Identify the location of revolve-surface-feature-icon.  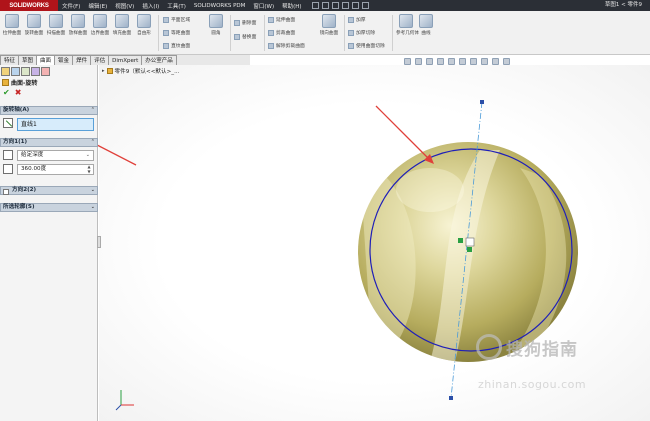
(5, 82).